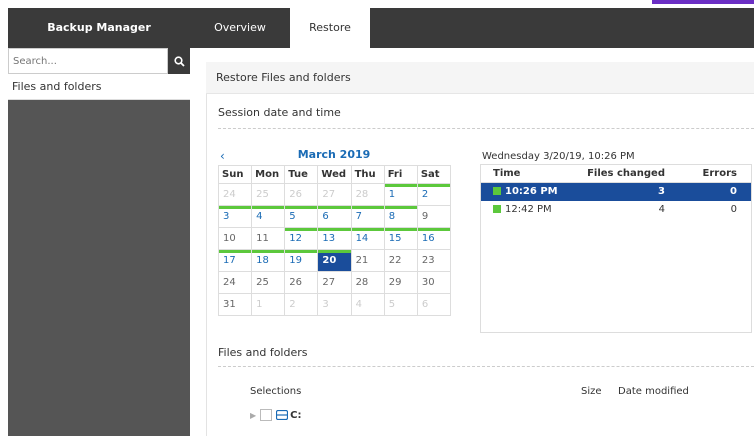 This screenshot has height=436, width=754. What do you see at coordinates (434, 216) in the screenshot?
I see `calendar-day: 9` at bounding box center [434, 216].